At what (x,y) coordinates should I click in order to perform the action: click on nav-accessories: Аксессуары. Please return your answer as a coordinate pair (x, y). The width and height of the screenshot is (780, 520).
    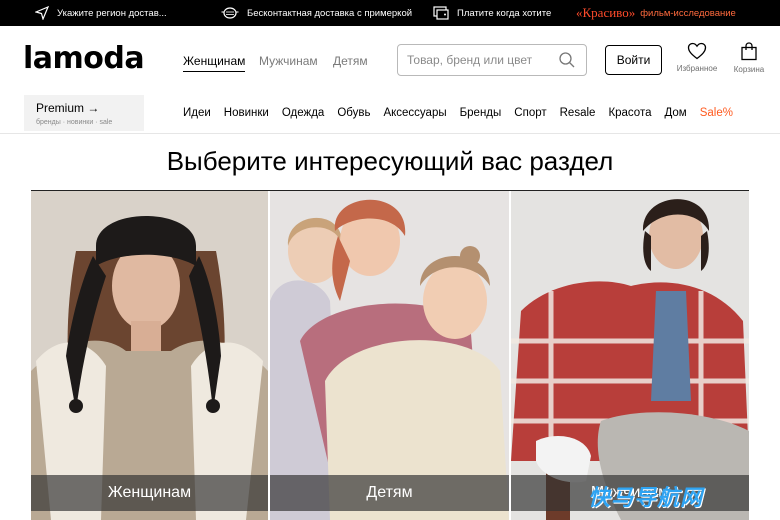
    Looking at the image, I should click on (414, 113).